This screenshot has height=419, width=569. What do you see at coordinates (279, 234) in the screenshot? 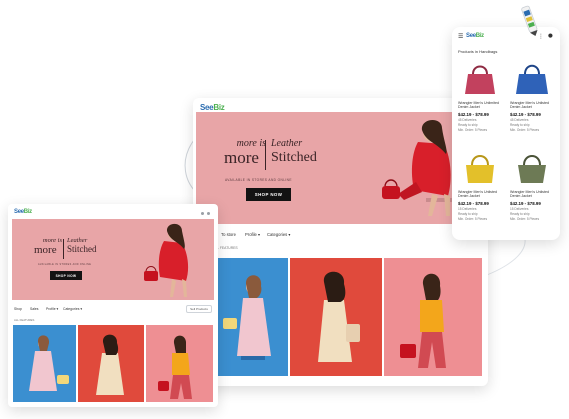
I see `desktop-nav-categories: Categories ▾` at bounding box center [279, 234].